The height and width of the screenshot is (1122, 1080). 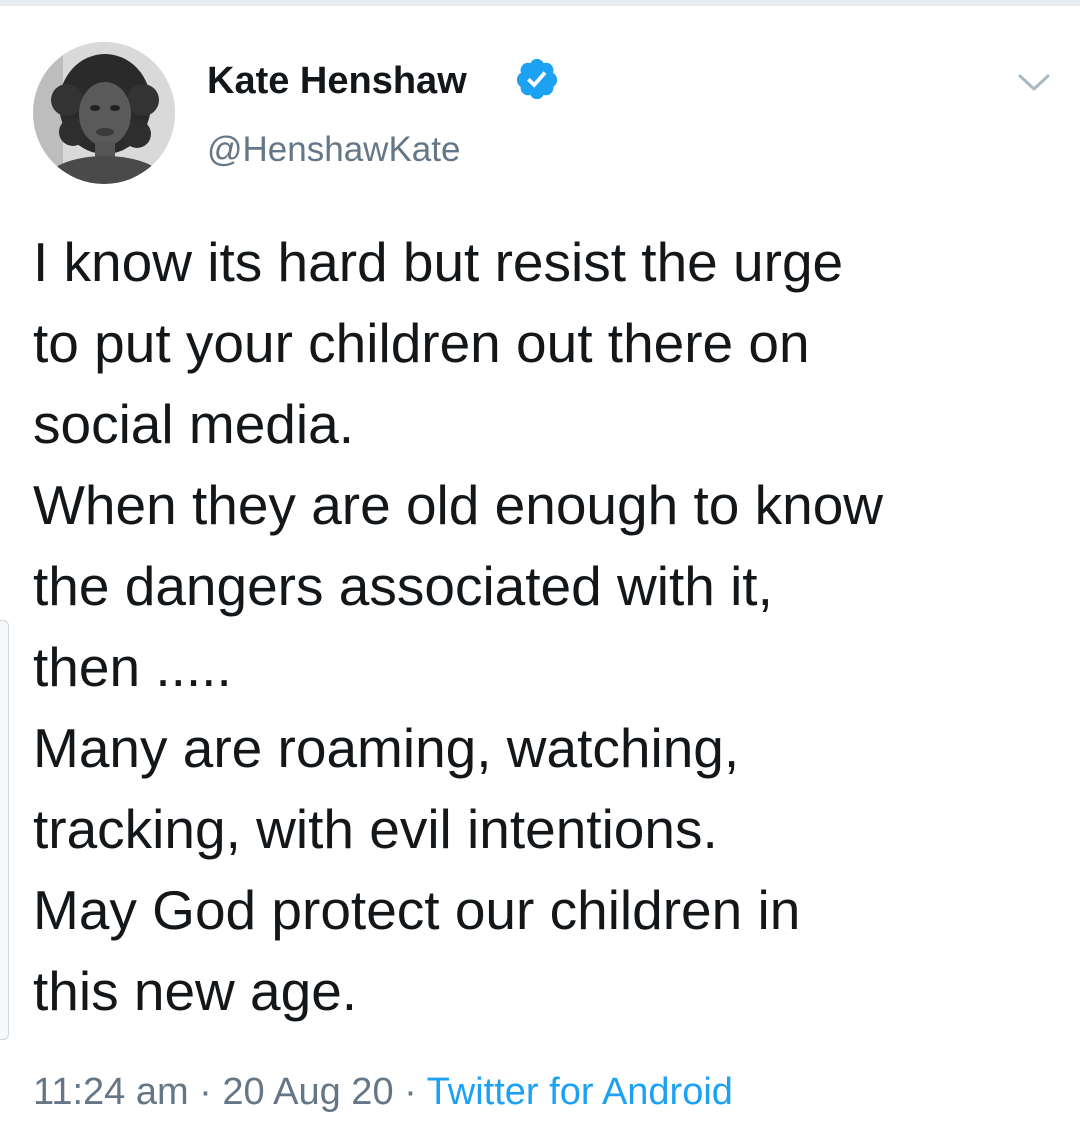 I want to click on verified-badge-icon, so click(x=537, y=79).